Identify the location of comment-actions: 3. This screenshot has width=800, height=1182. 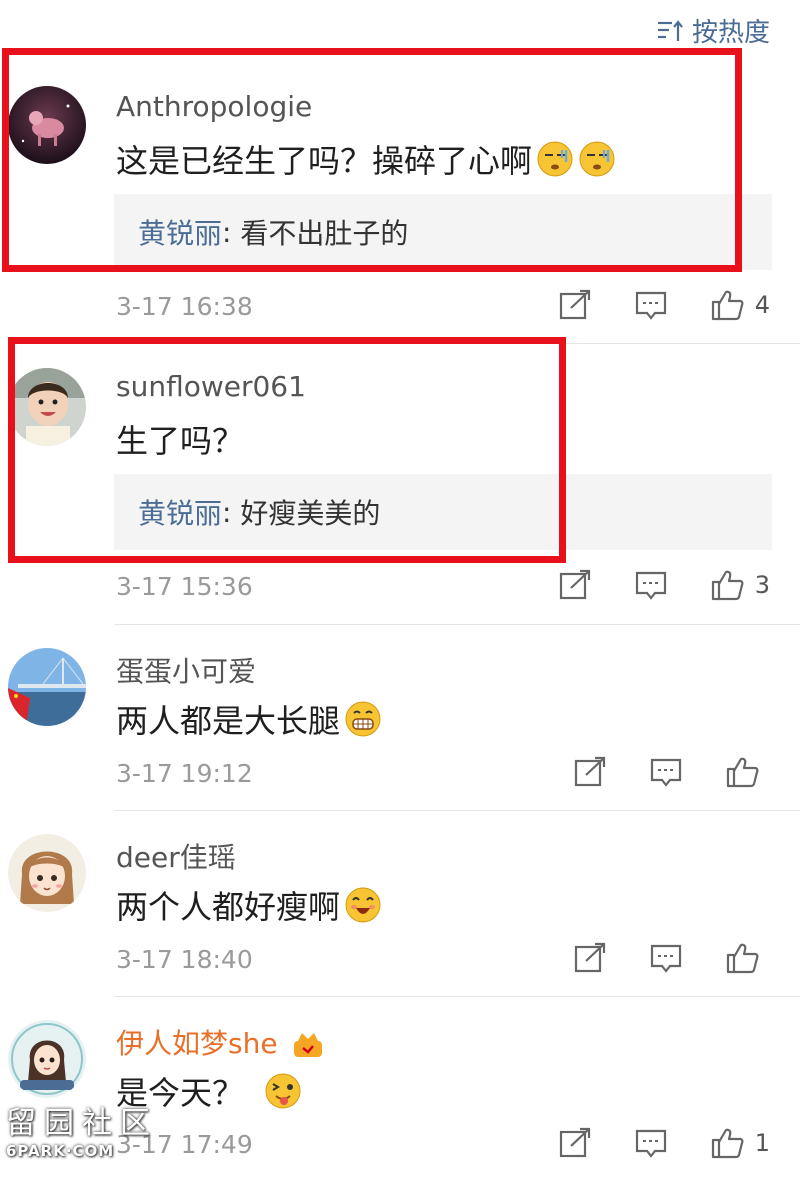
(663, 585).